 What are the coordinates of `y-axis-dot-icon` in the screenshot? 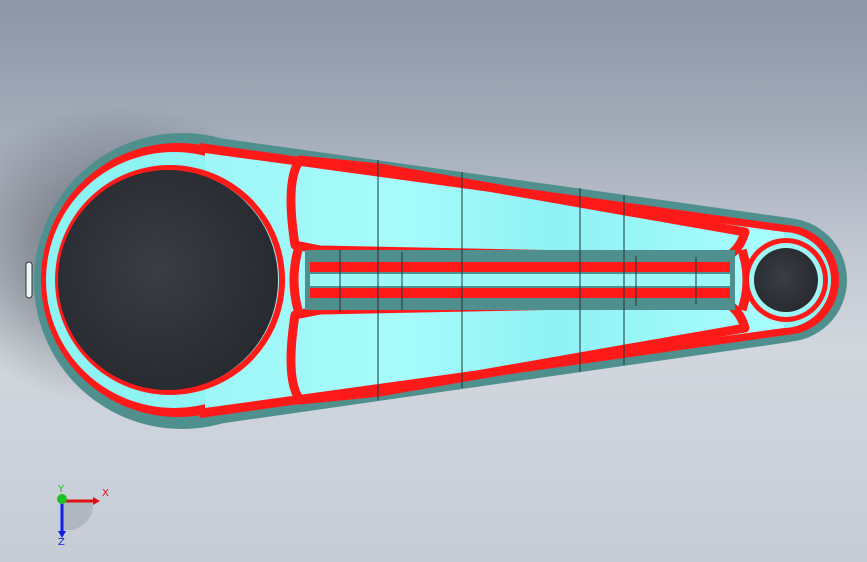 It's located at (62, 499).